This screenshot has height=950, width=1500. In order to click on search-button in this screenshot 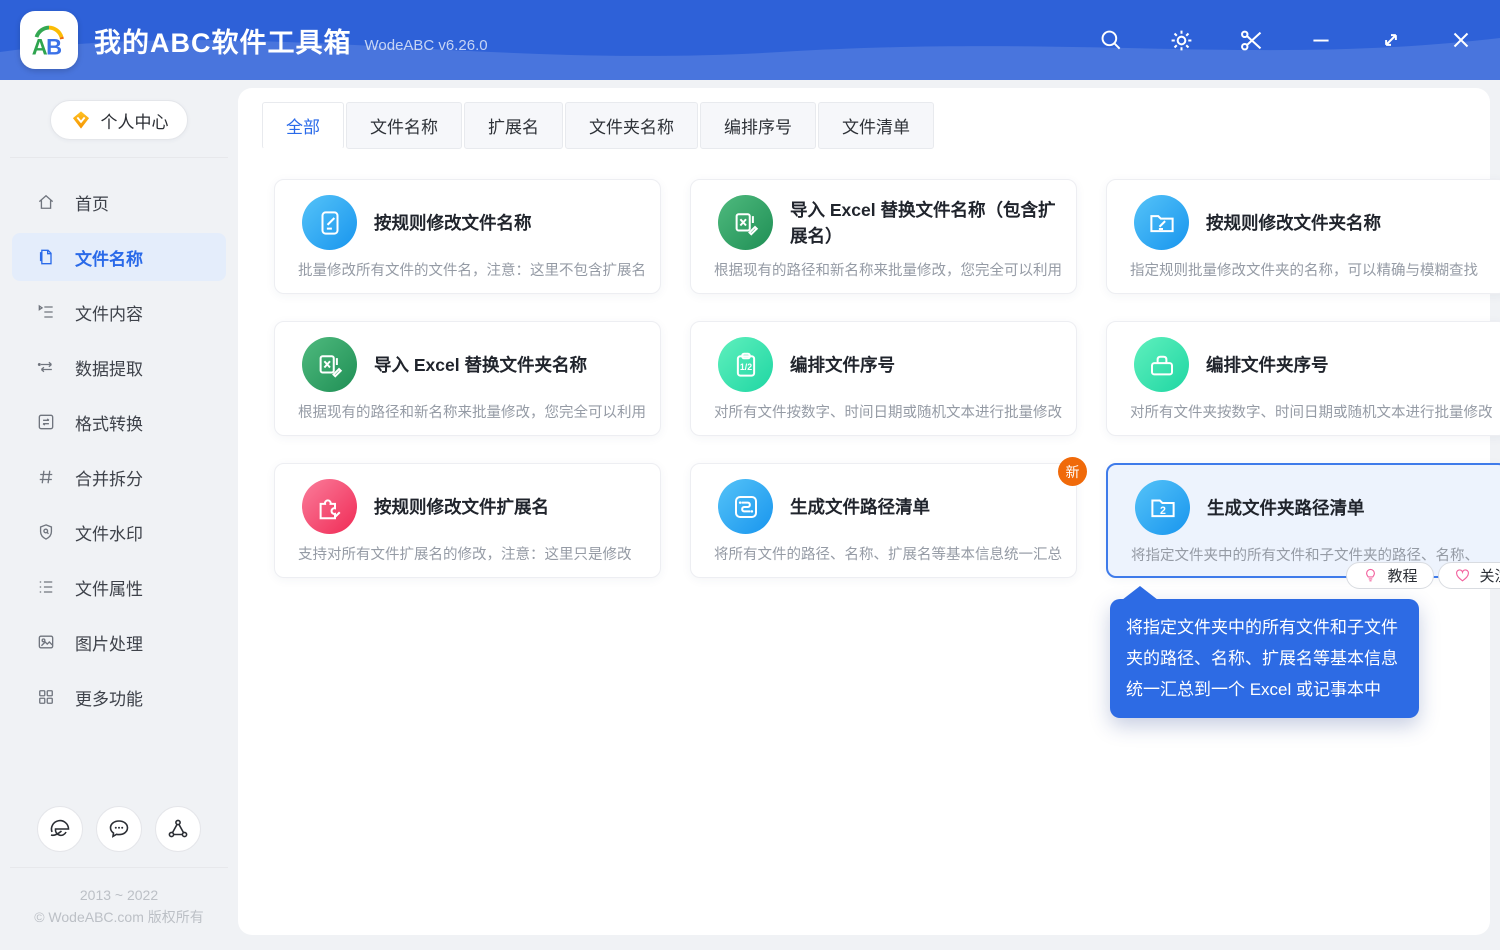, I will do `click(1111, 40)`.